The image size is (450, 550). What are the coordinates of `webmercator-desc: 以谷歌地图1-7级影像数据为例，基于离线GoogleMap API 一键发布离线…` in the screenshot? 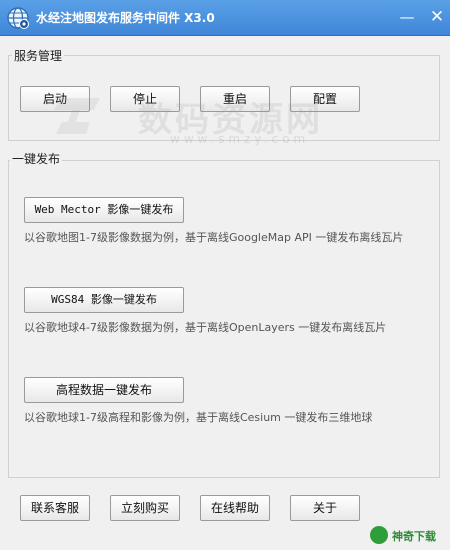 It's located at (214, 237).